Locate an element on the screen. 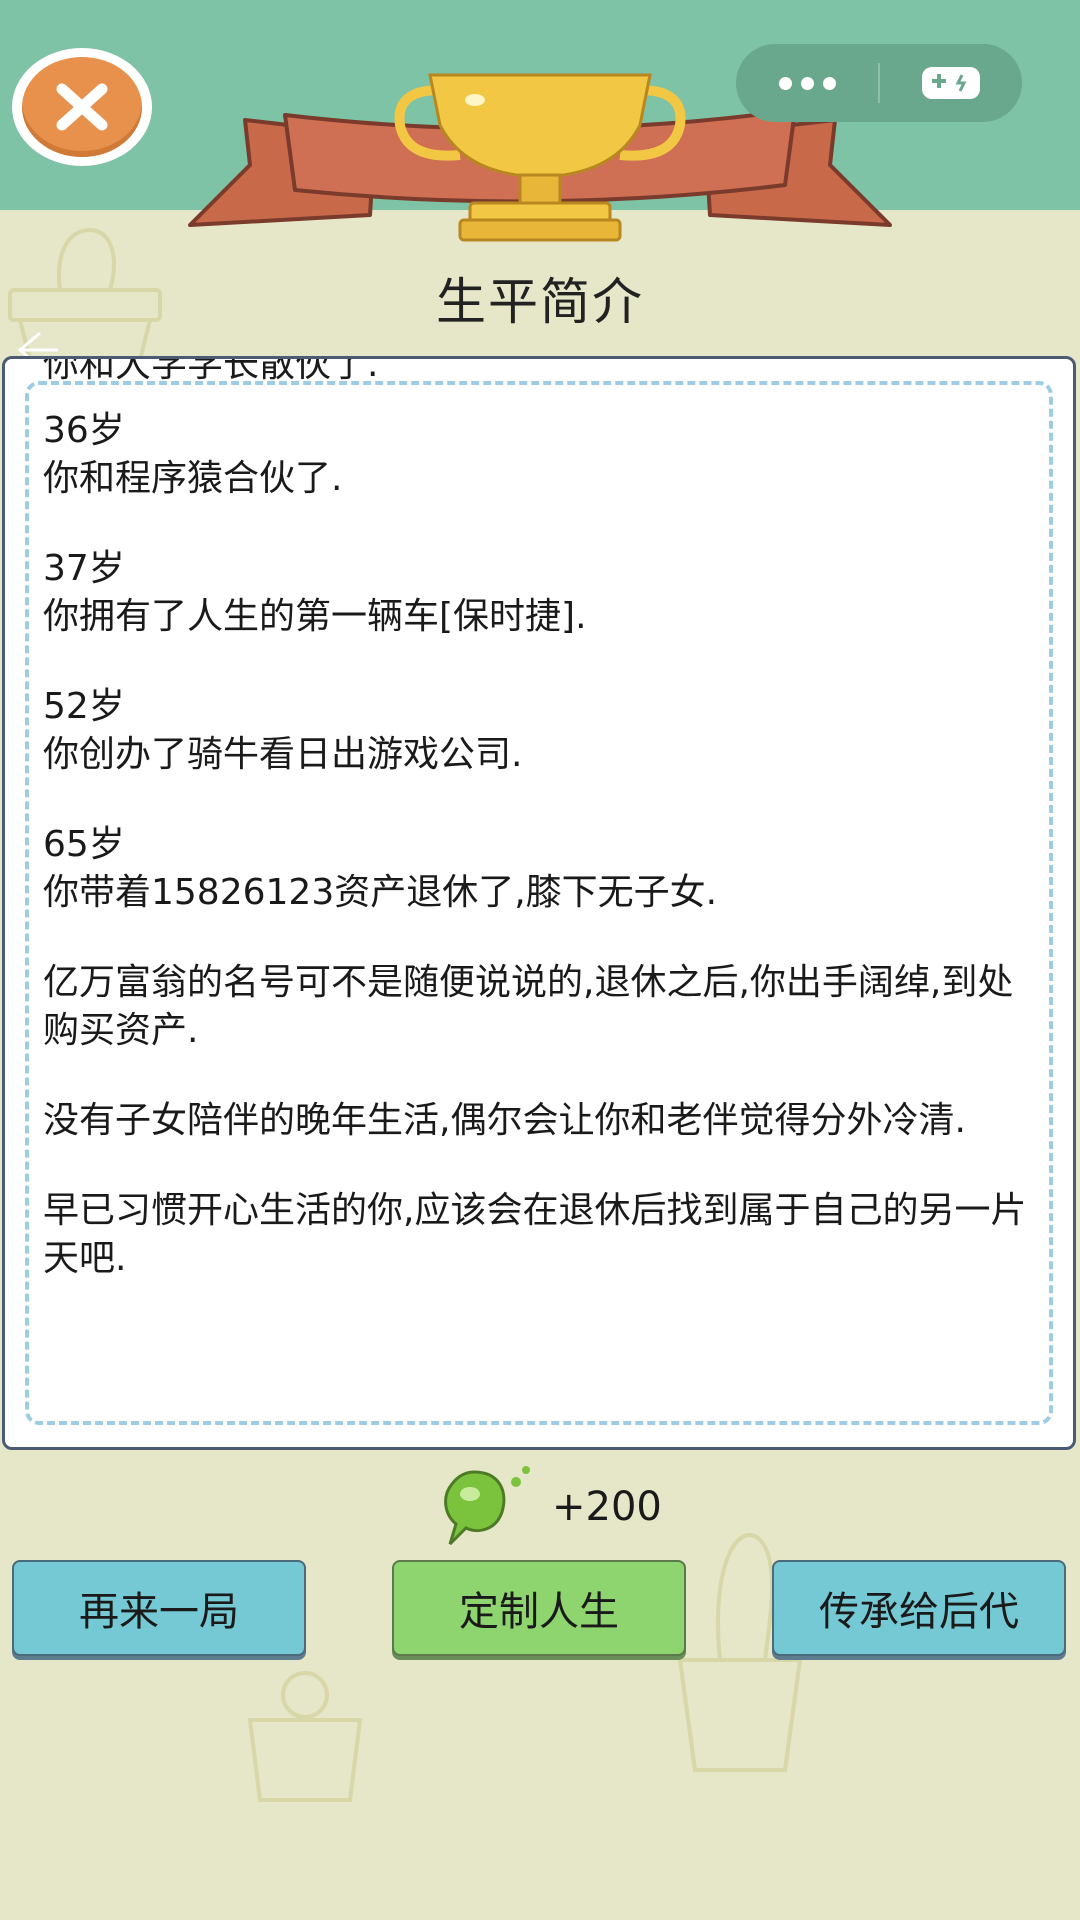 This screenshot has width=1080, height=1920. more-menu-button is located at coordinates (807, 83).